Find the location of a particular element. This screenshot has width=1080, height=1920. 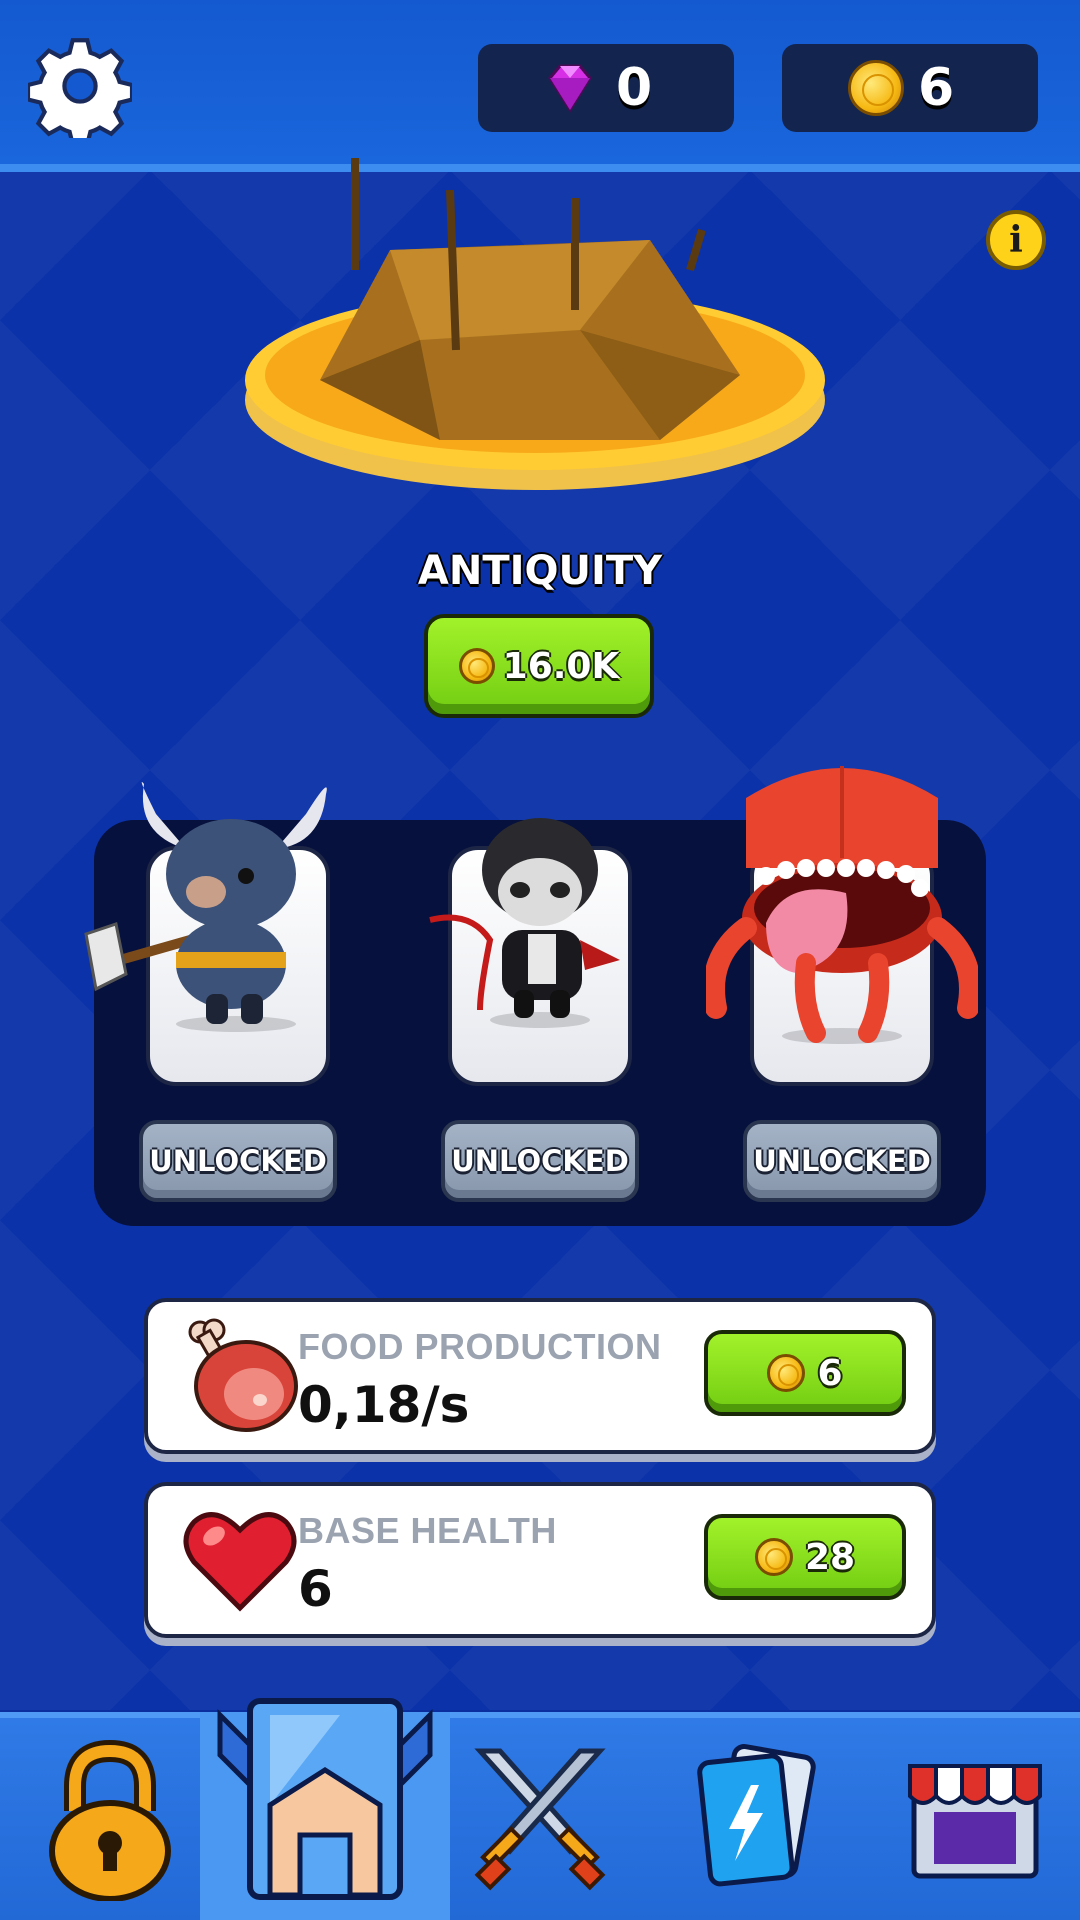

nav-lock is located at coordinates (110, 1816).